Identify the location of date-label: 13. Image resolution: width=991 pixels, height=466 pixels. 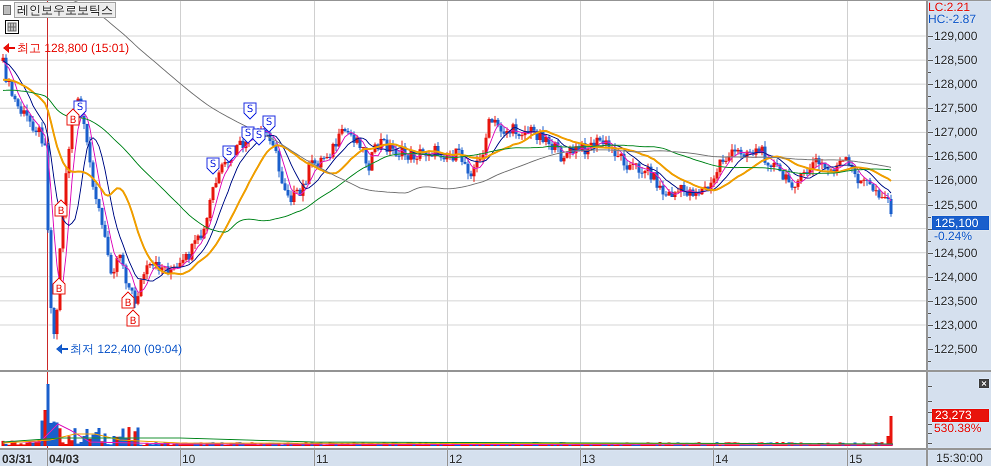
(589, 458).